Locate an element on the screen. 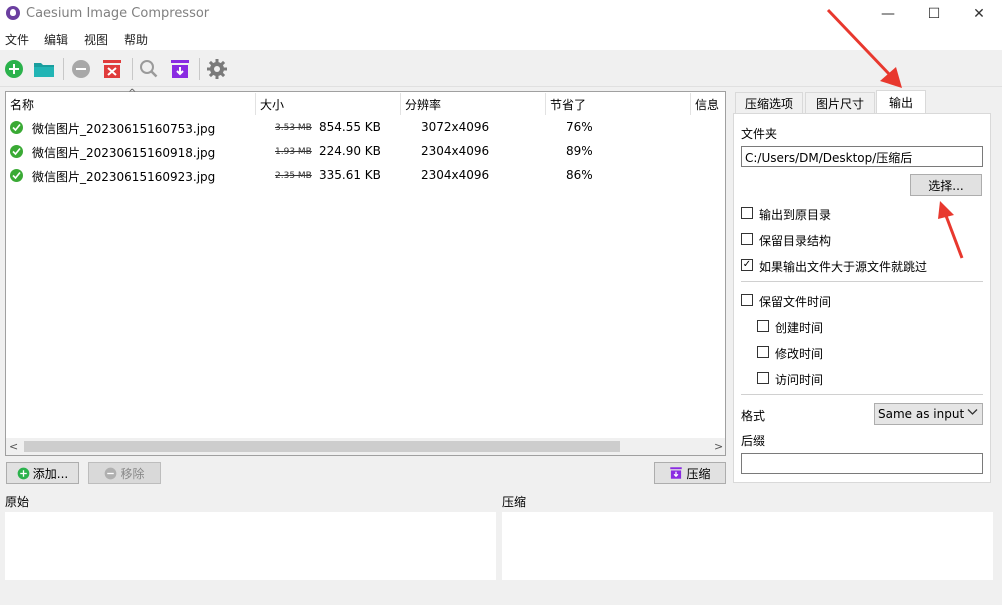  access-date-label: 访问时间 is located at coordinates (799, 380).